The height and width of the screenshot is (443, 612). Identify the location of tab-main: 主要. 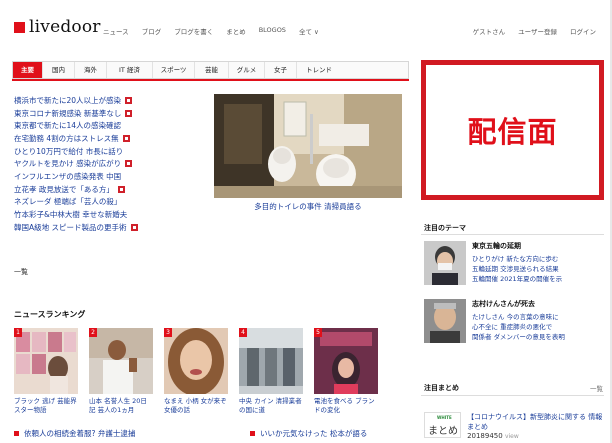
(28, 70).